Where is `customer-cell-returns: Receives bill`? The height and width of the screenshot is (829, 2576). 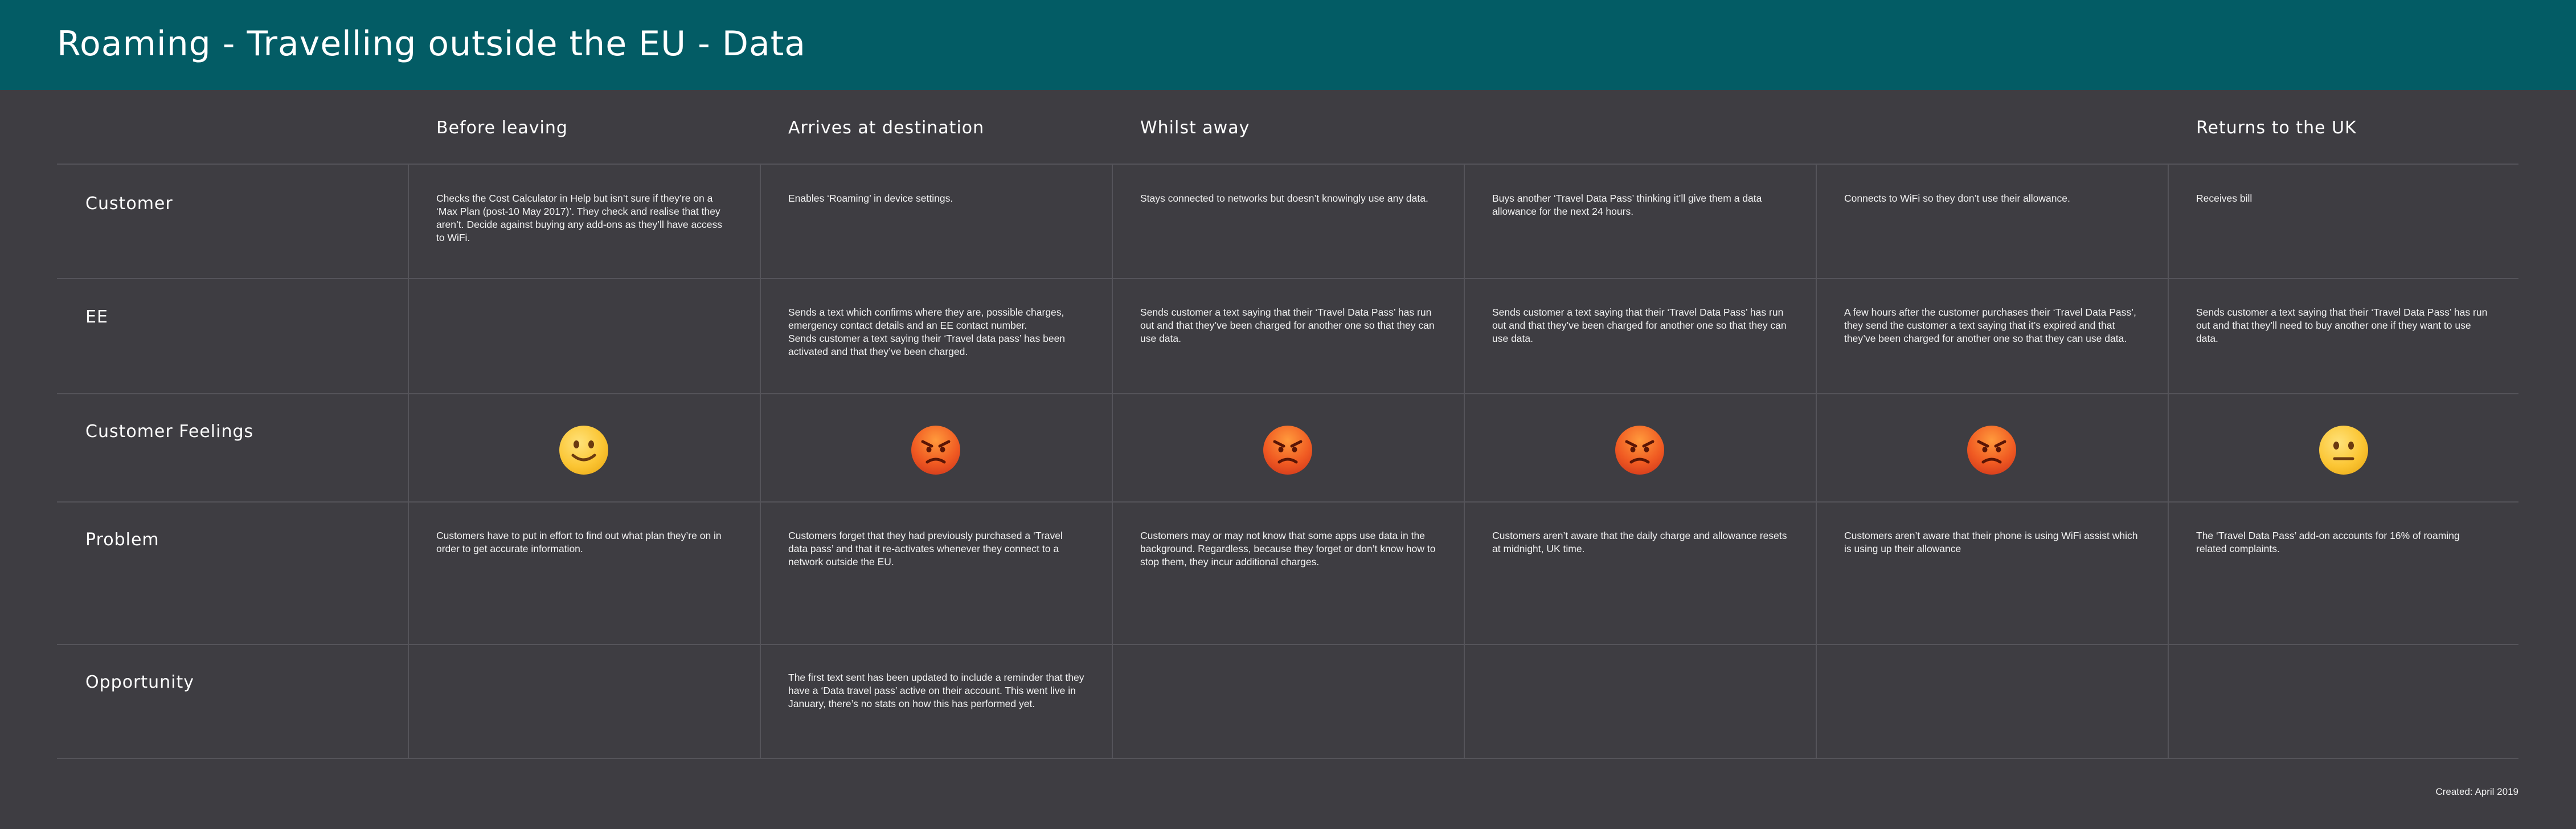
customer-cell-returns: Receives bill is located at coordinates (2224, 198).